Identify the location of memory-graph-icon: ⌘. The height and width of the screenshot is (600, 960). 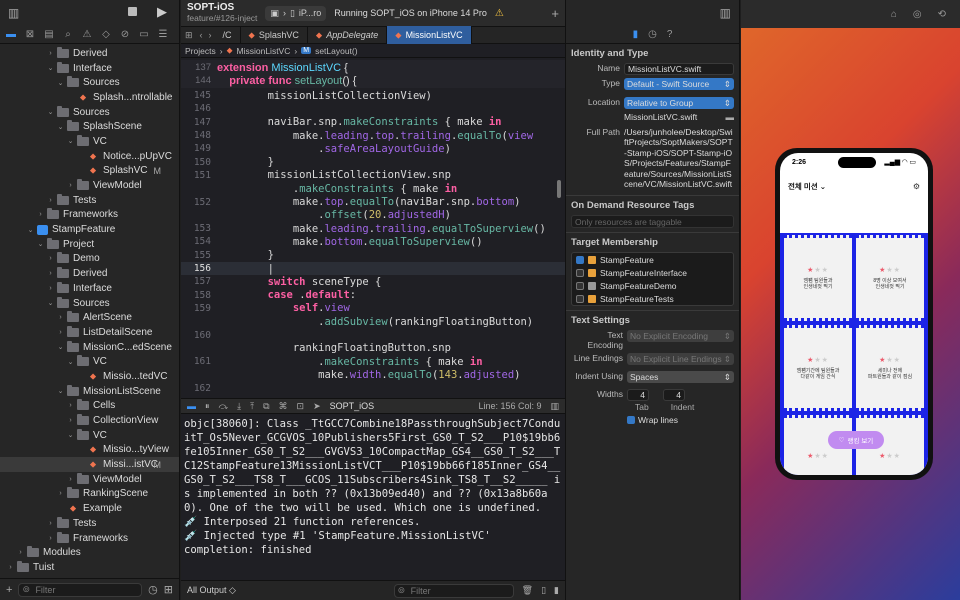
(283, 406).